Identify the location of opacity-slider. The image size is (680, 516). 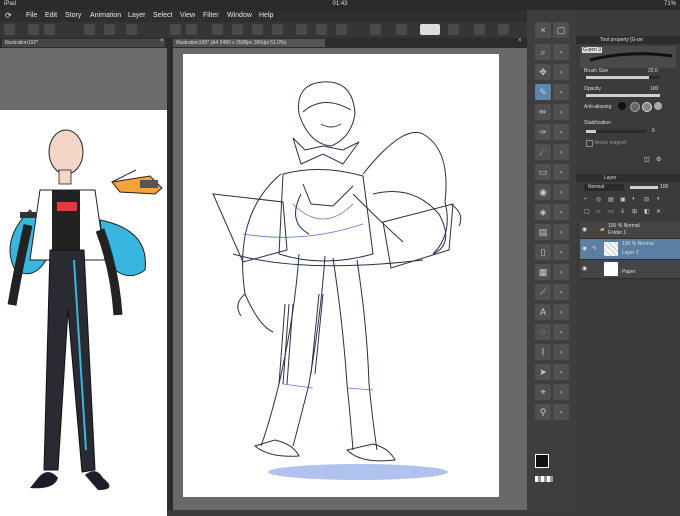
(623, 95).